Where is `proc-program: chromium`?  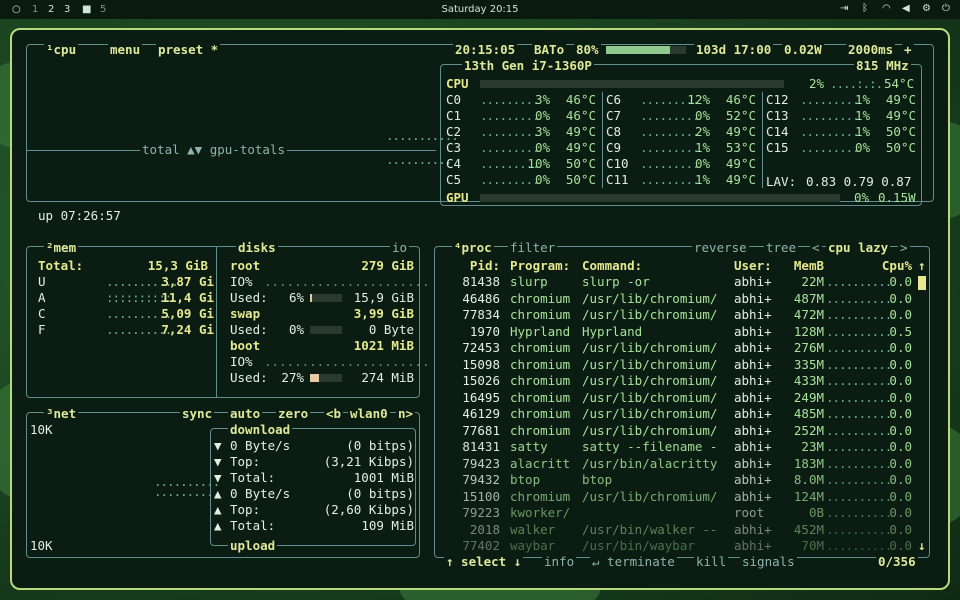 proc-program: chromium is located at coordinates (540, 380).